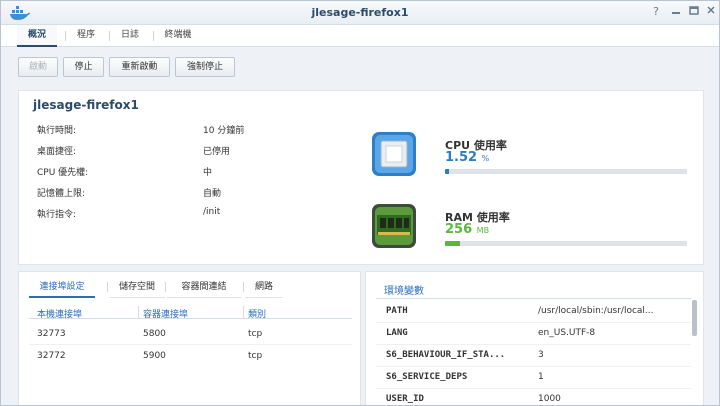 The image size is (720, 406). What do you see at coordinates (567, 333) in the screenshot?
I see `env-value: en_US.UTF-8` at bounding box center [567, 333].